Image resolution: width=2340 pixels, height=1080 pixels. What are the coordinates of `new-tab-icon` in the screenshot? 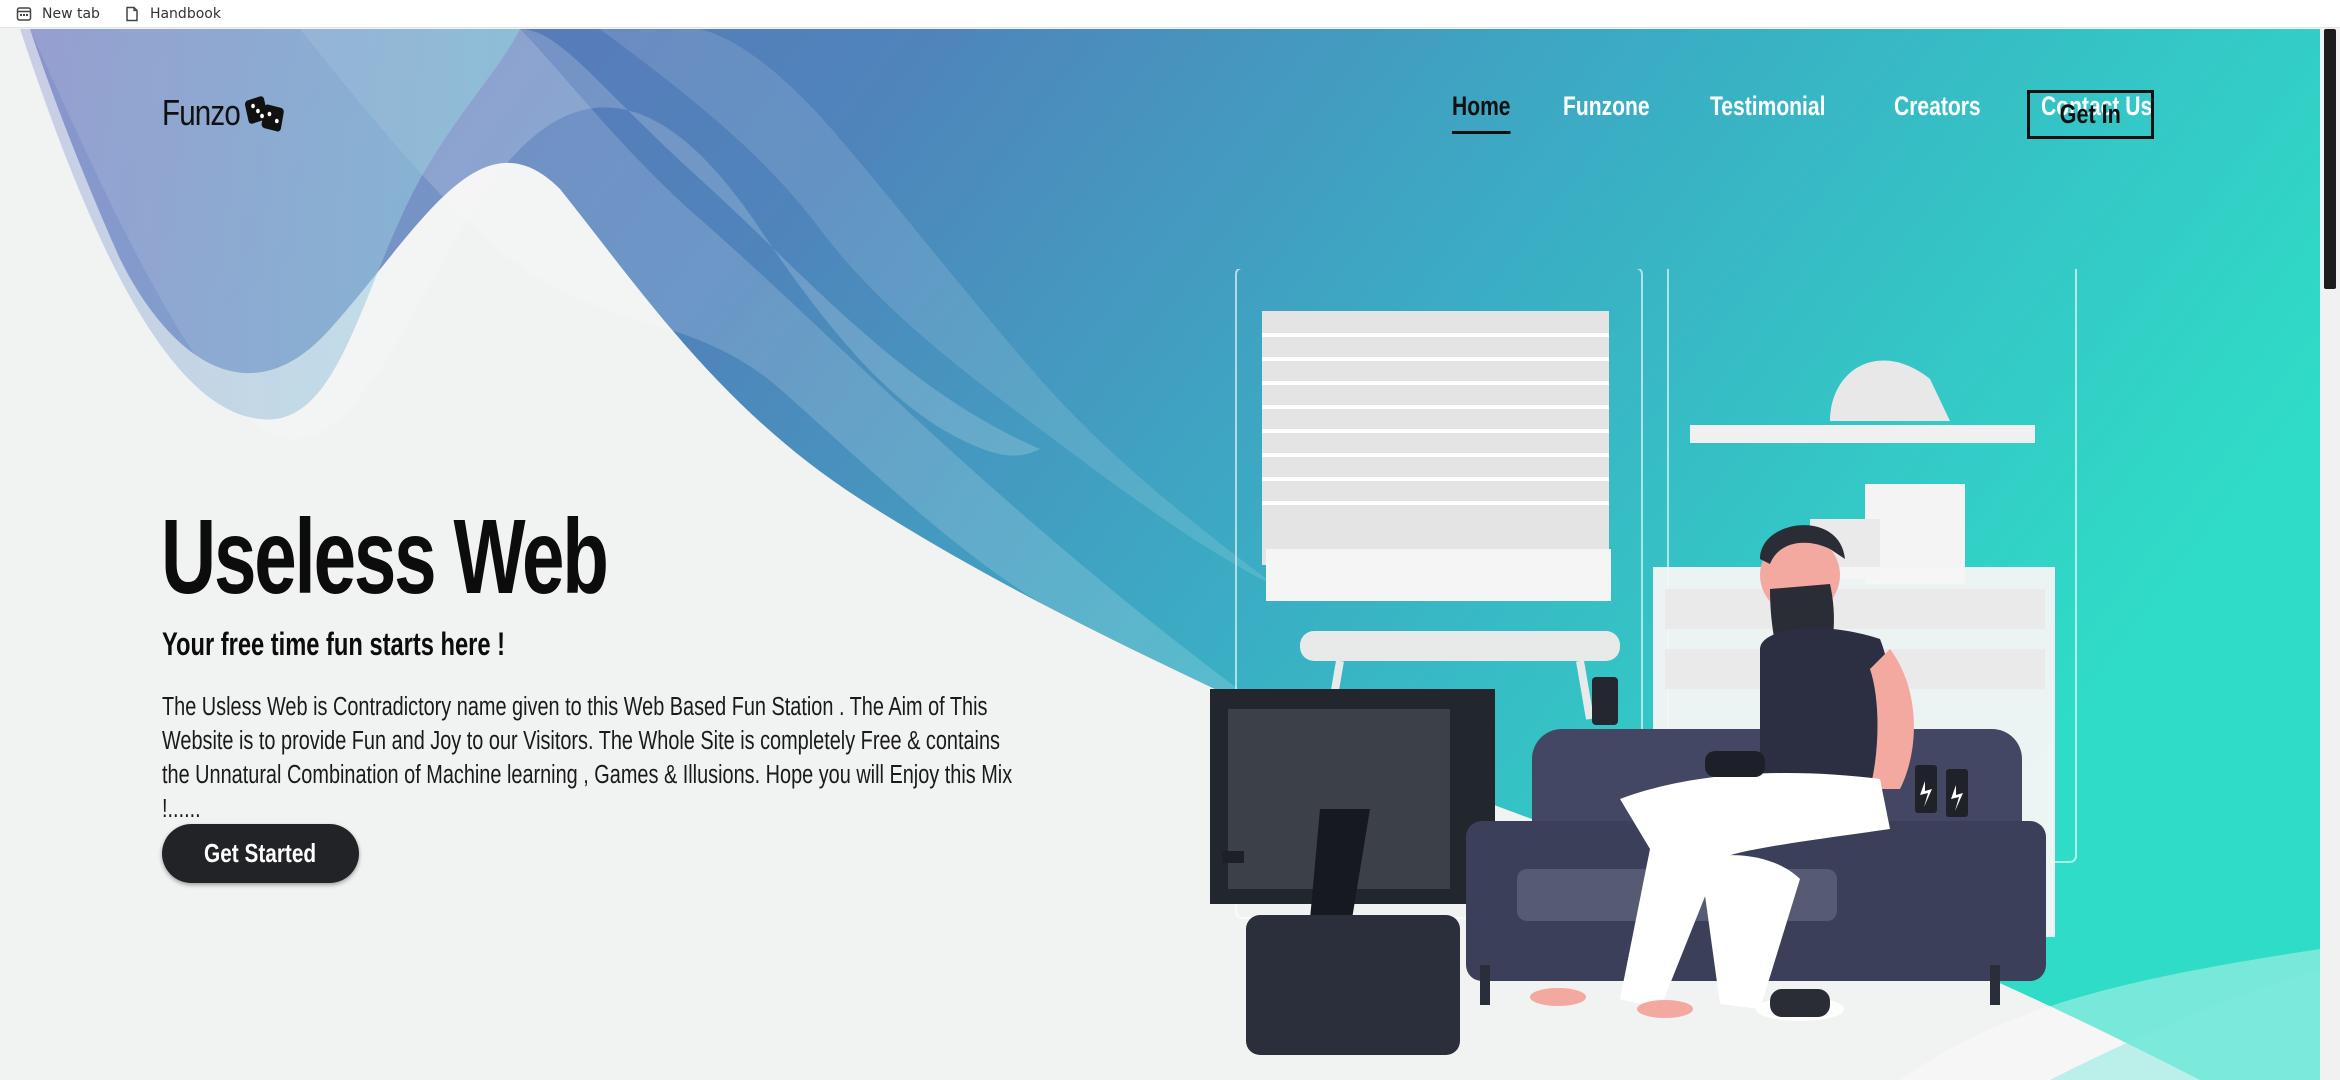 It's located at (24, 13).